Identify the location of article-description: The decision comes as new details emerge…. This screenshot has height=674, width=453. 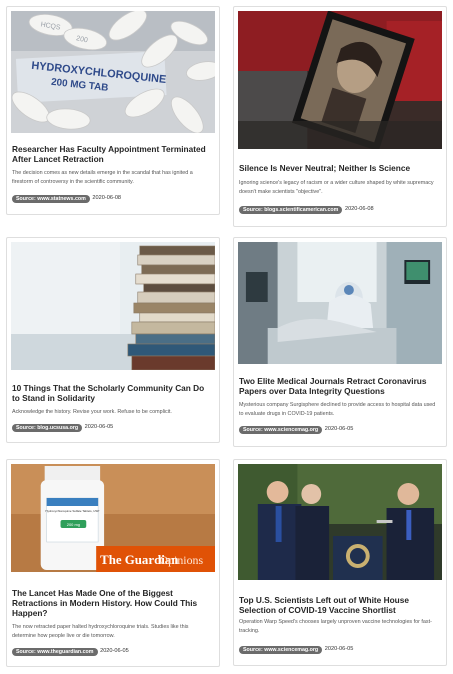
(102, 177).